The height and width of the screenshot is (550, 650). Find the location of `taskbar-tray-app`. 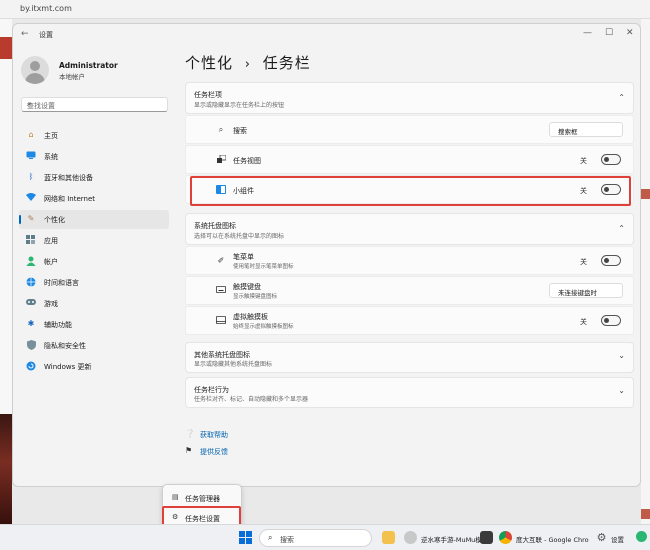

taskbar-tray-app is located at coordinates (642, 538).